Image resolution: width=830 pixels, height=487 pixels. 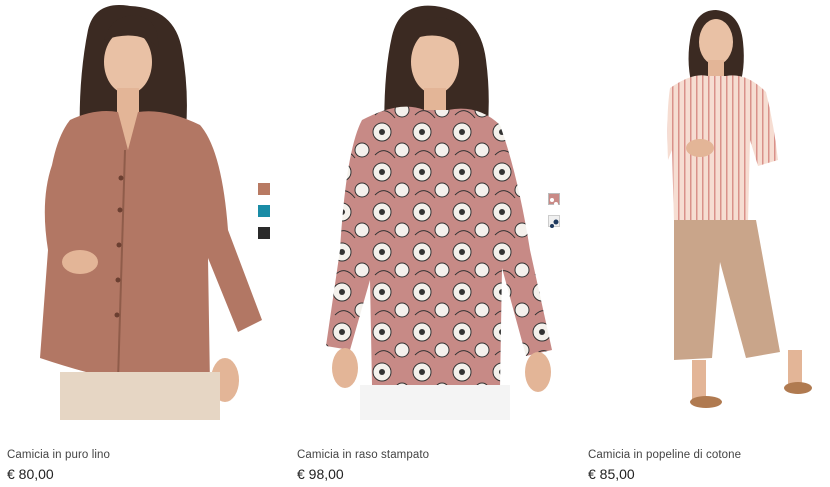 I want to click on product-title: Camicia in popeline di cotone, so click(x=664, y=455).